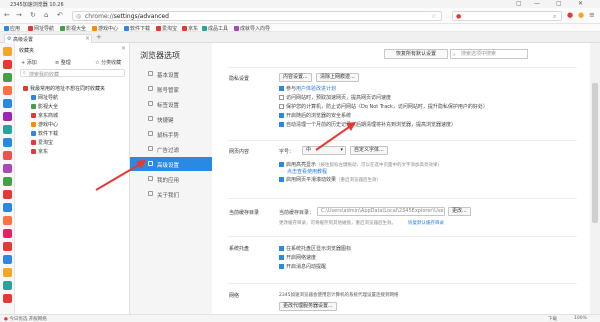 The height and width of the screenshot is (322, 600). Describe the element at coordinates (120, 175) in the screenshot. I see `arrow-to-advanced-settings` at that location.